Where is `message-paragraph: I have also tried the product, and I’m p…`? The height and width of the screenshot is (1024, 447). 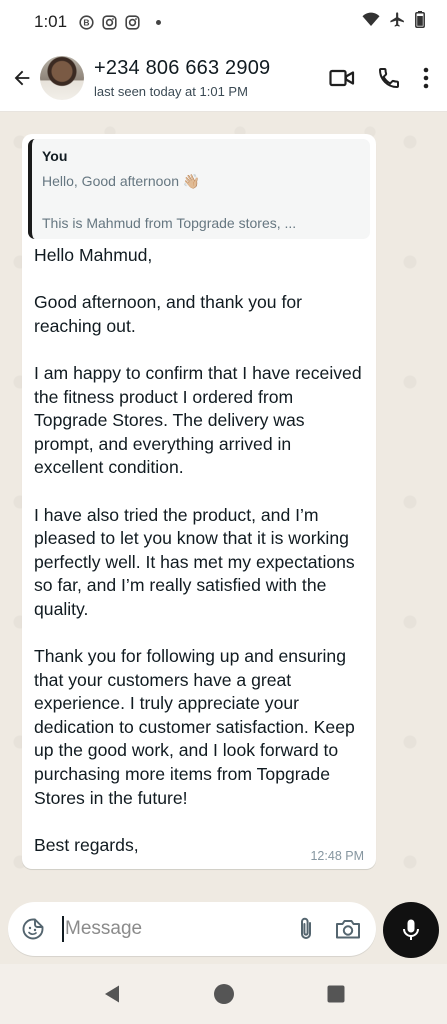
message-paragraph: I have also tried the product, and I’m p… is located at coordinates (194, 561).